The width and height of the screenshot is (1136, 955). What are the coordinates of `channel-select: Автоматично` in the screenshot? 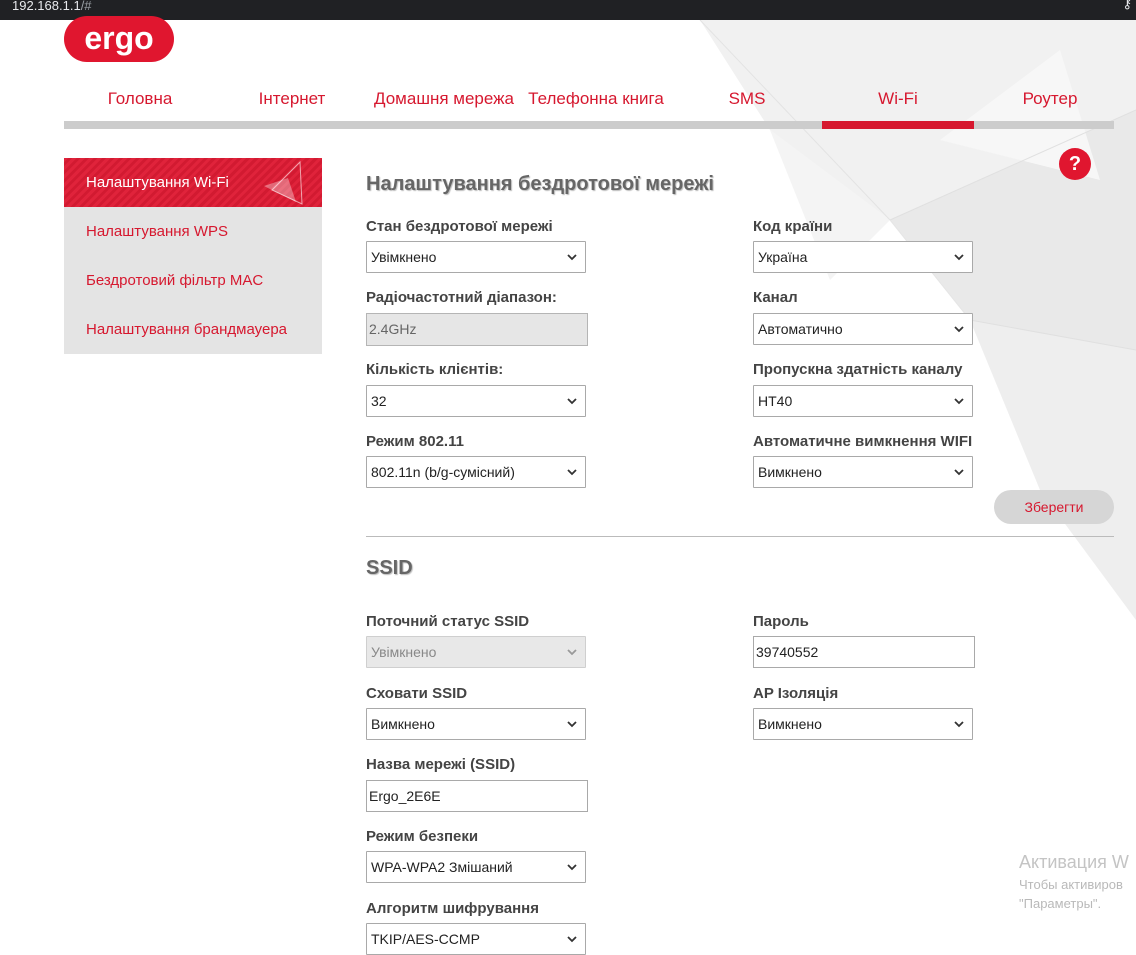 It's located at (863, 329).